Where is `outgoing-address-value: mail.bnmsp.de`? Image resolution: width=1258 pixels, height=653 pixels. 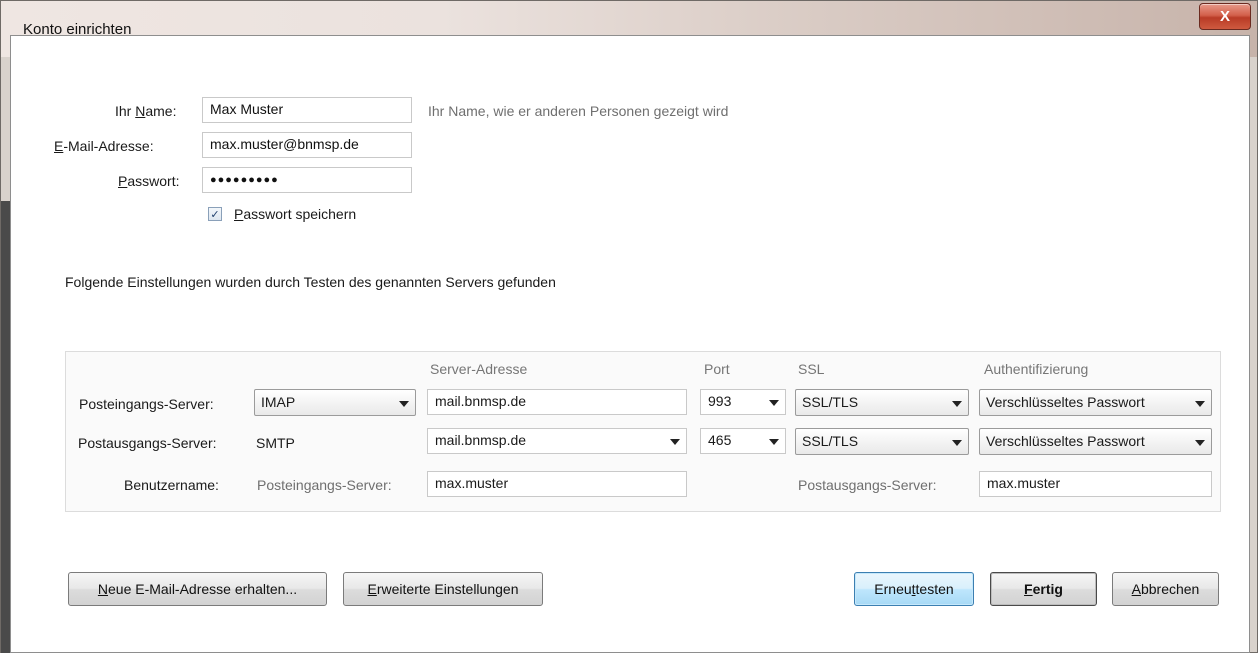 outgoing-address-value: mail.bnmsp.de is located at coordinates (481, 440).